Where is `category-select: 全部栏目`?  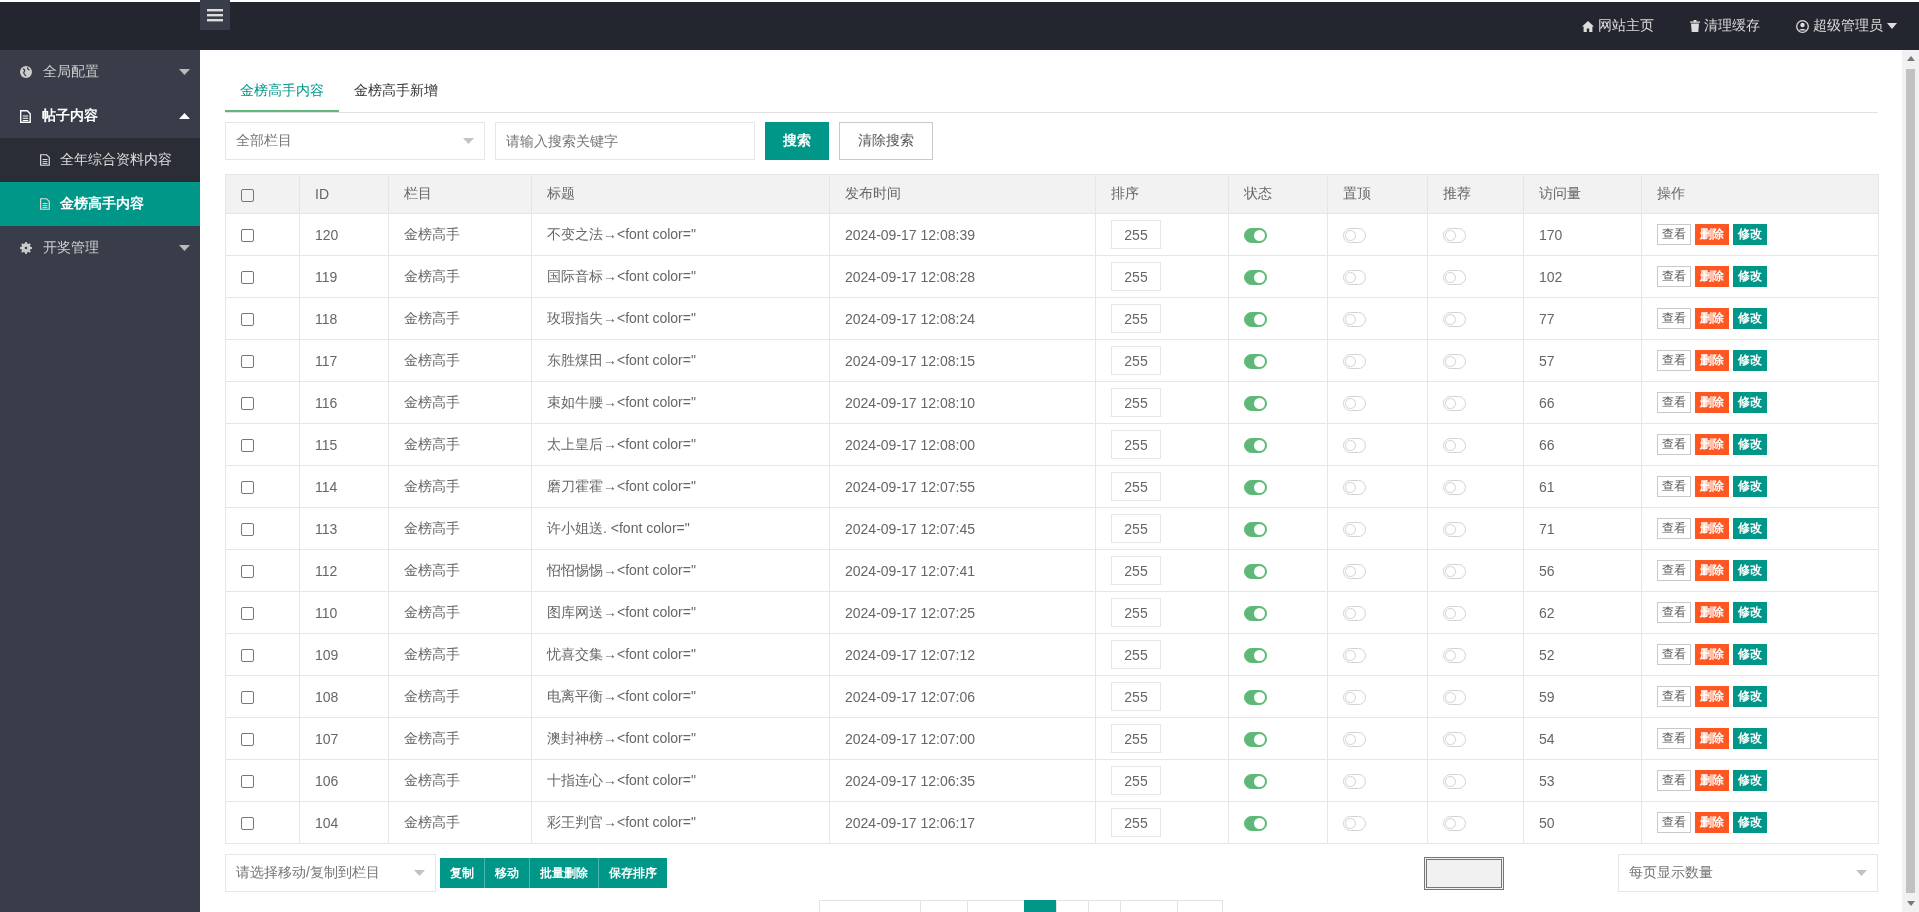
category-select: 全部栏目 is located at coordinates (355, 141).